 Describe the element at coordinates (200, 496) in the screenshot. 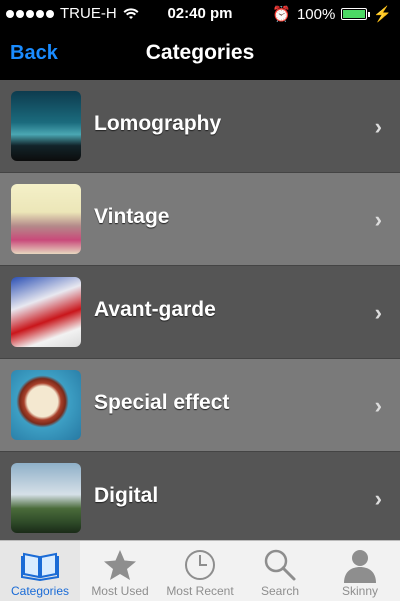

I see `category-row-digital: Digital ›` at that location.